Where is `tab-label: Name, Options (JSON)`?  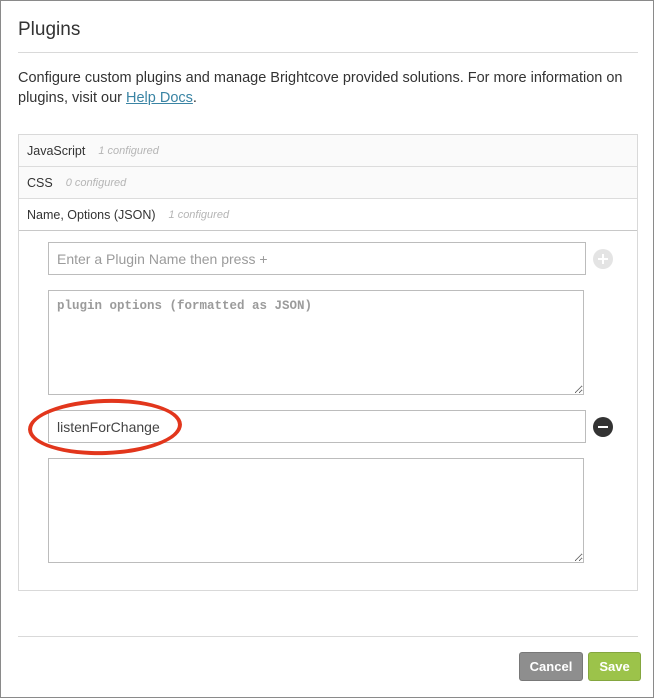 tab-label: Name, Options (JSON) is located at coordinates (91, 214).